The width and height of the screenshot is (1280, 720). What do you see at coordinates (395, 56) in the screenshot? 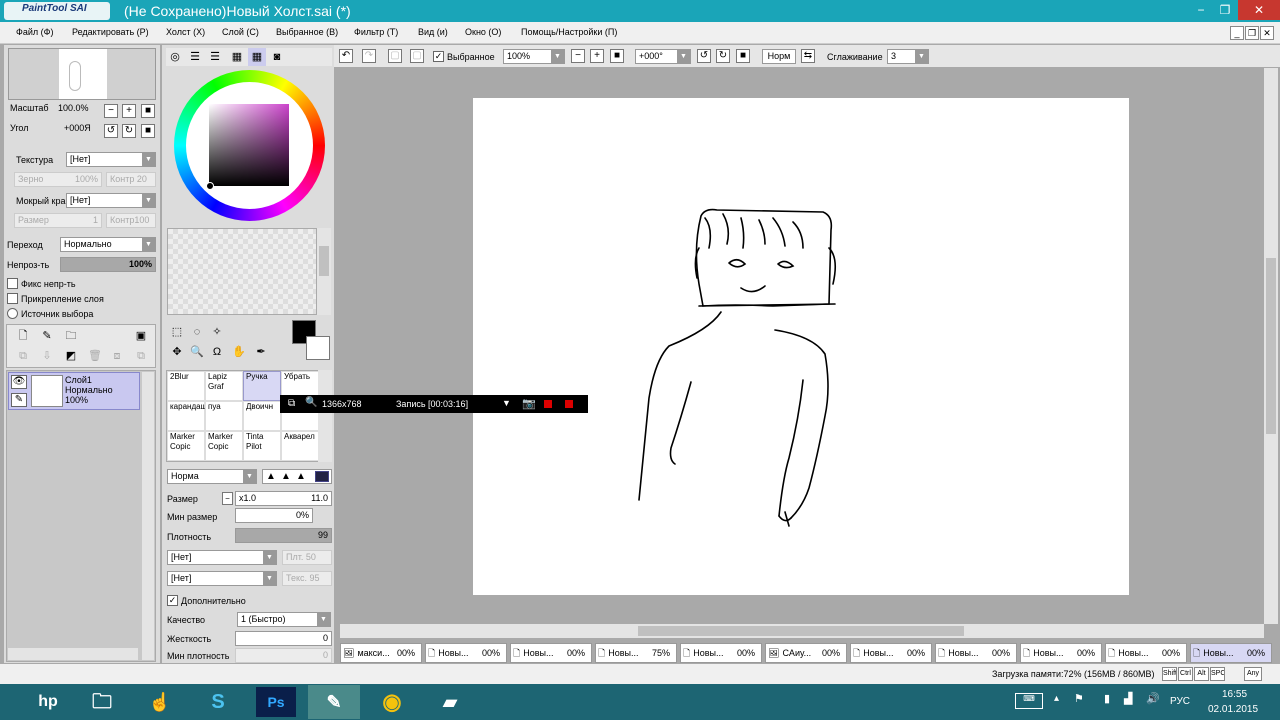
I see `deselect-button: ▢` at bounding box center [395, 56].